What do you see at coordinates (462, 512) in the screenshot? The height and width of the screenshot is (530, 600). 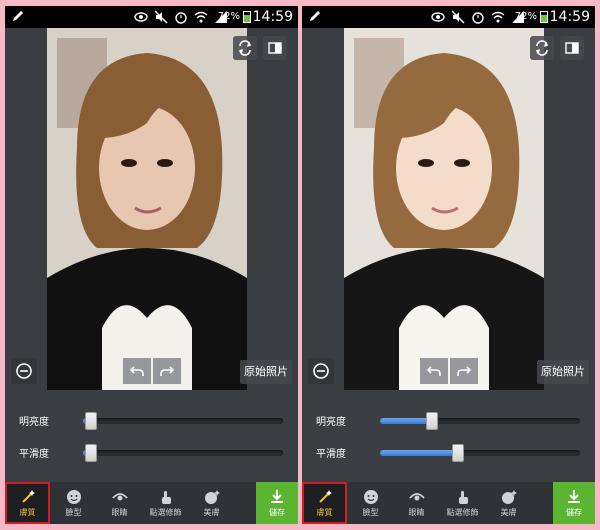 I see `tool-label: 點選修飾` at bounding box center [462, 512].